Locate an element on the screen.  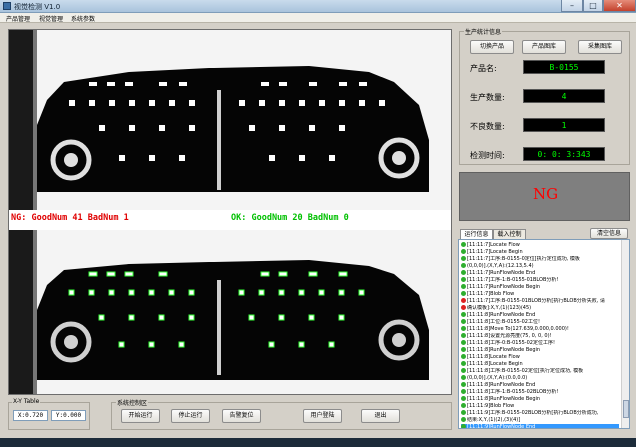
log-entry: [11:11:8]Move To(127.639,0.000,0.000)! is located at coordinates (540, 329).